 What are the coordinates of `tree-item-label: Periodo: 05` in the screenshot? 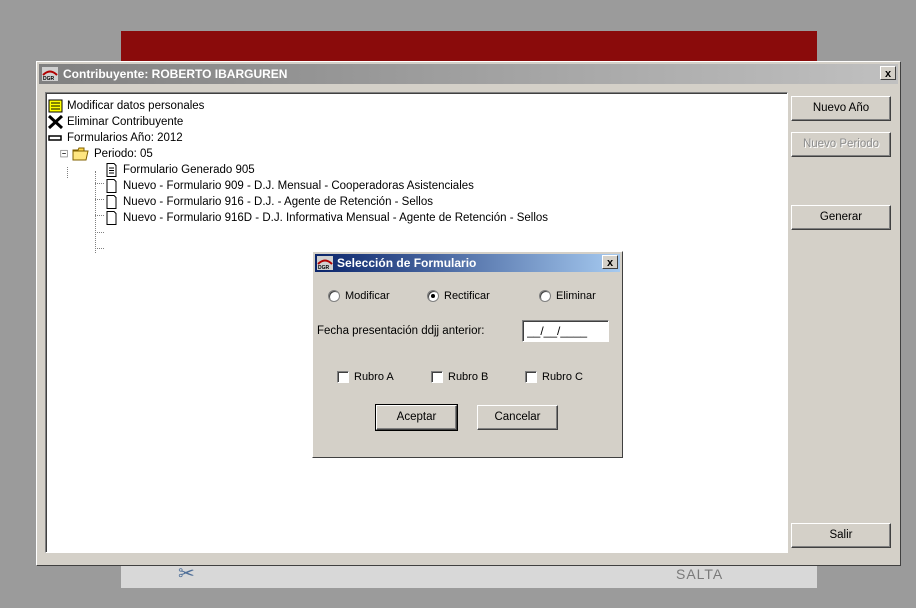 It's located at (123, 154).